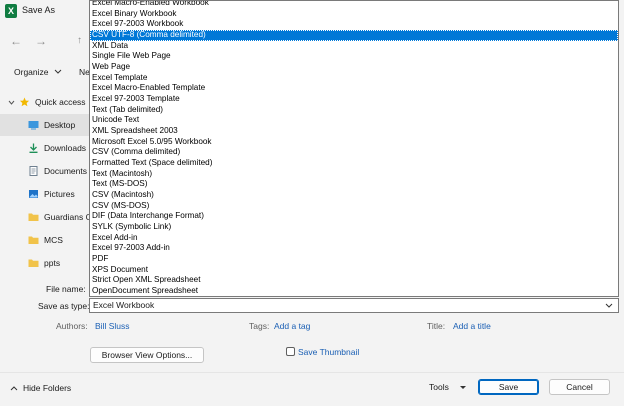 The image size is (624, 406). What do you see at coordinates (112, 326) in the screenshot?
I see `authors-value: Bill Sluss` at bounding box center [112, 326].